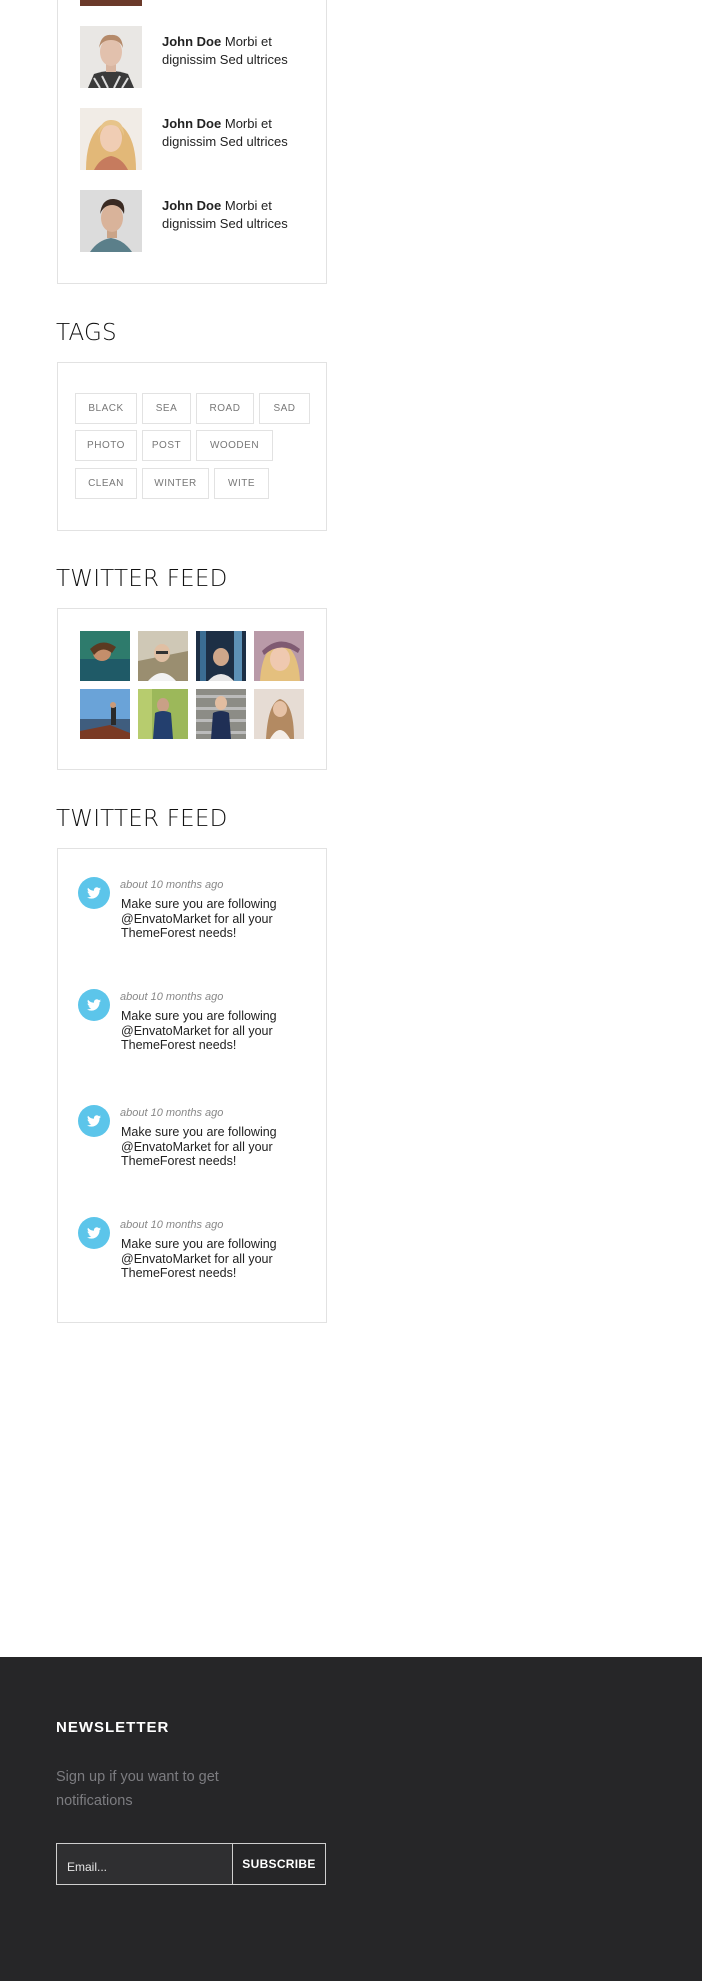 The image size is (702, 1981). I want to click on newsletter-form: SUBSCRIBE, so click(191, 1864).